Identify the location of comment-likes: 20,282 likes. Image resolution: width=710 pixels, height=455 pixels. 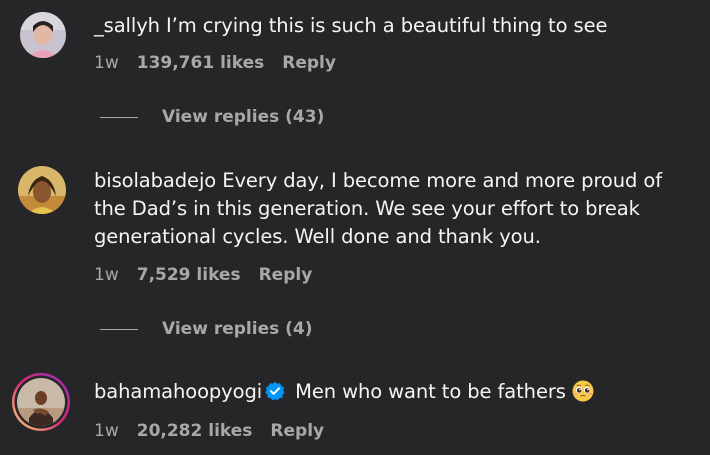
(195, 431).